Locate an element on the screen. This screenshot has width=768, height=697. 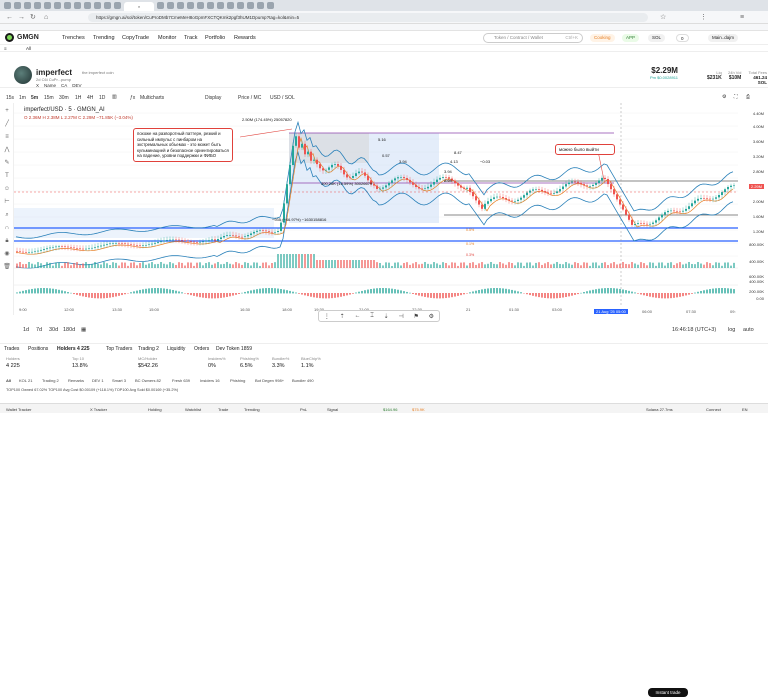
pattern-icon: ⋀ is located at coordinates (7, 150).